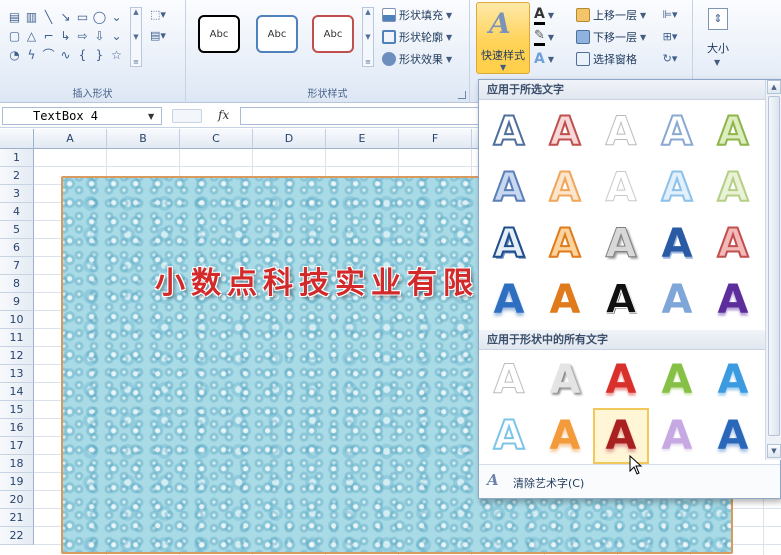 This screenshot has height=555, width=781. Describe the element at coordinates (14, 35) in the screenshot. I see `rounded-rect-shape-icon: ▢` at that location.